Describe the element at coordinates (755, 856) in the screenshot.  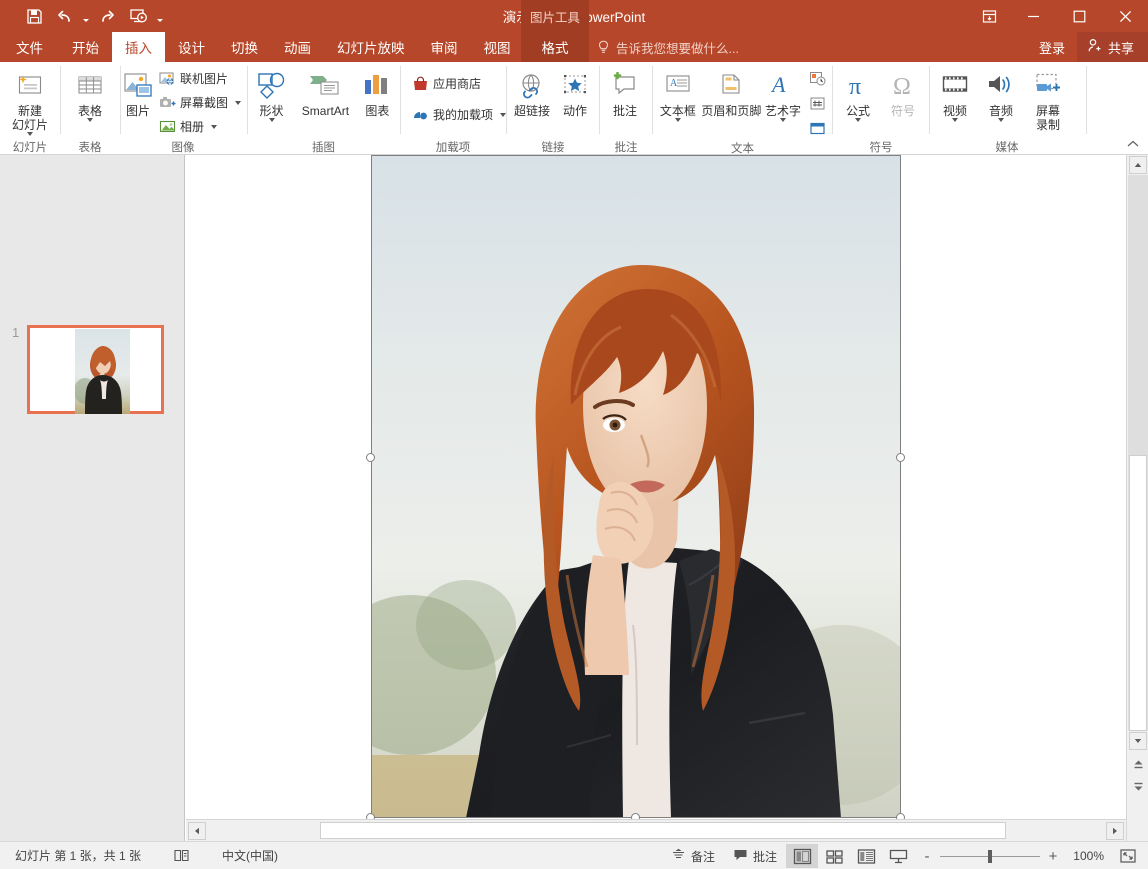
I see `comments-button: 批注` at that location.